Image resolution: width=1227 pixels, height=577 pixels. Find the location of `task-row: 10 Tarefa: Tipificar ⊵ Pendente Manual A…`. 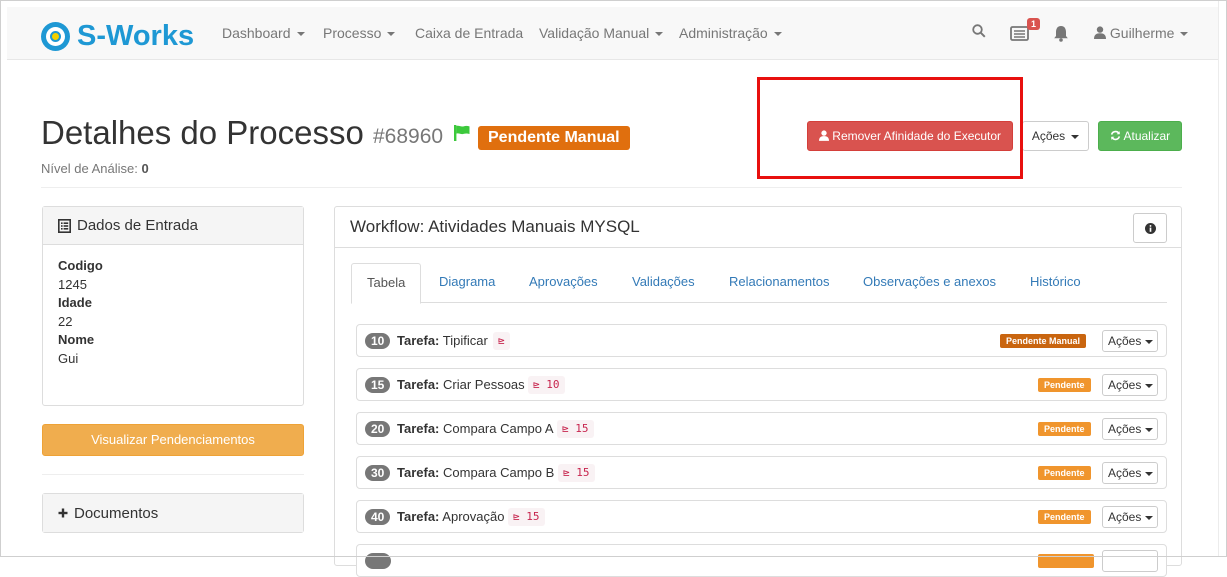

task-row: 10 Tarefa: Tipificar ⊵ Pendente Manual A… is located at coordinates (761, 340).